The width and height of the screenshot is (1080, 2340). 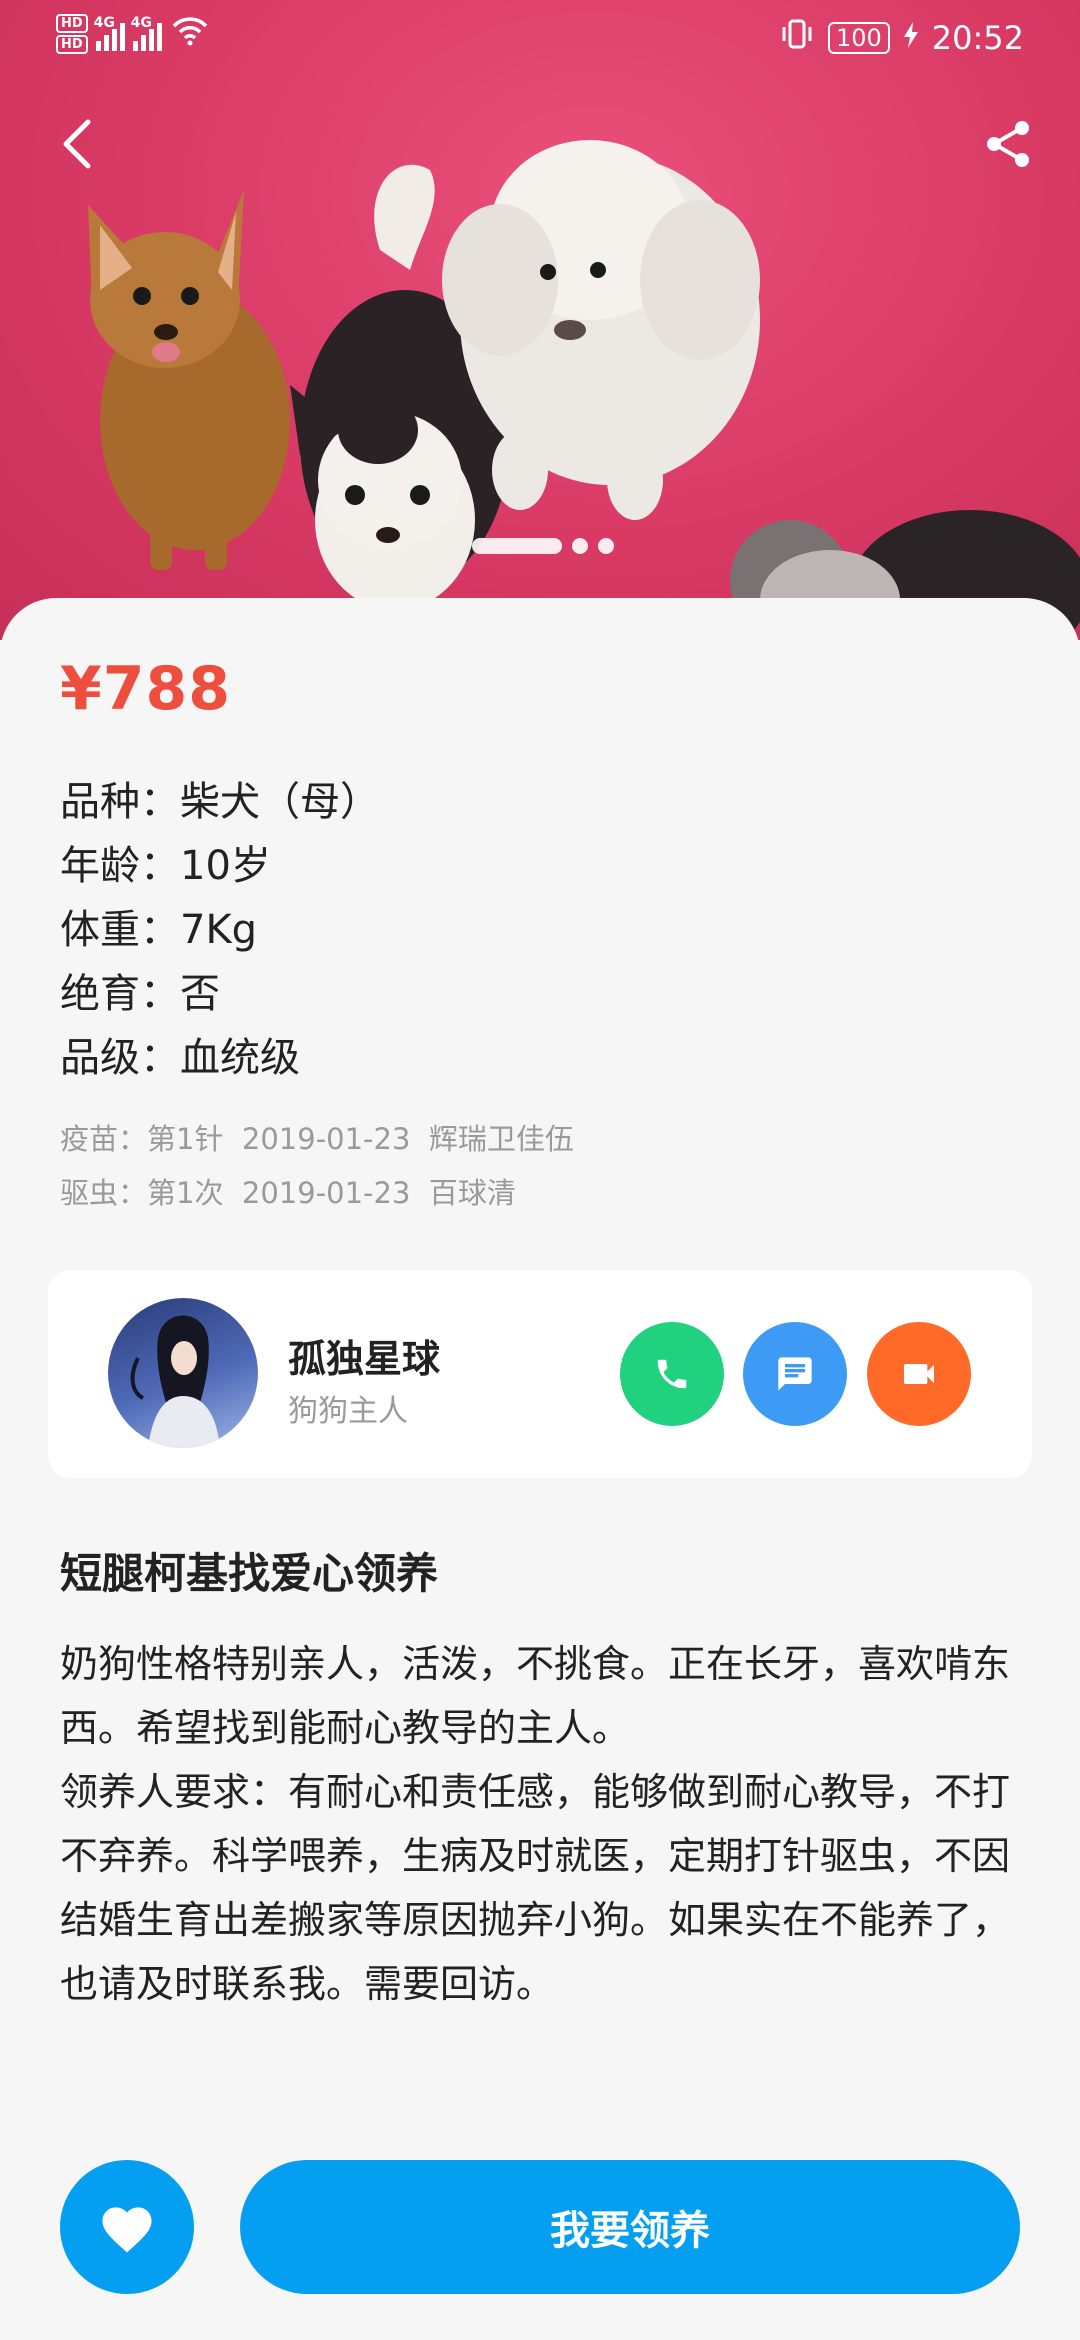 I want to click on owner-name: 孤独星球, so click(x=364, y=1359).